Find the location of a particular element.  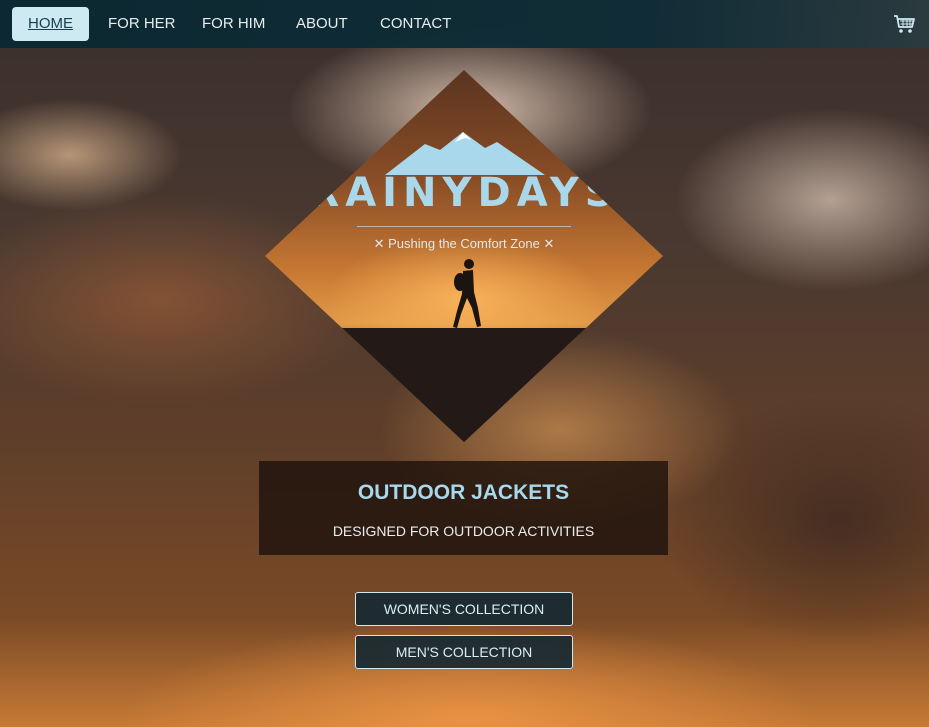

mountain-icon is located at coordinates (465, 153).